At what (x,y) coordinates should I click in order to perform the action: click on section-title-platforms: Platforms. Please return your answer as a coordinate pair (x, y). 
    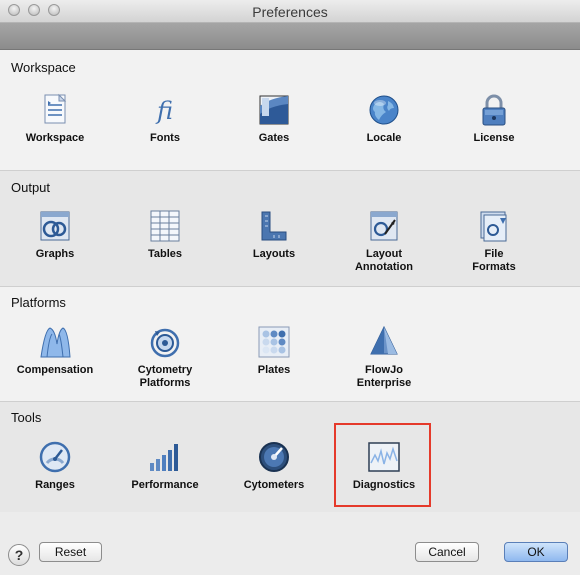
    Looking at the image, I should click on (38, 302).